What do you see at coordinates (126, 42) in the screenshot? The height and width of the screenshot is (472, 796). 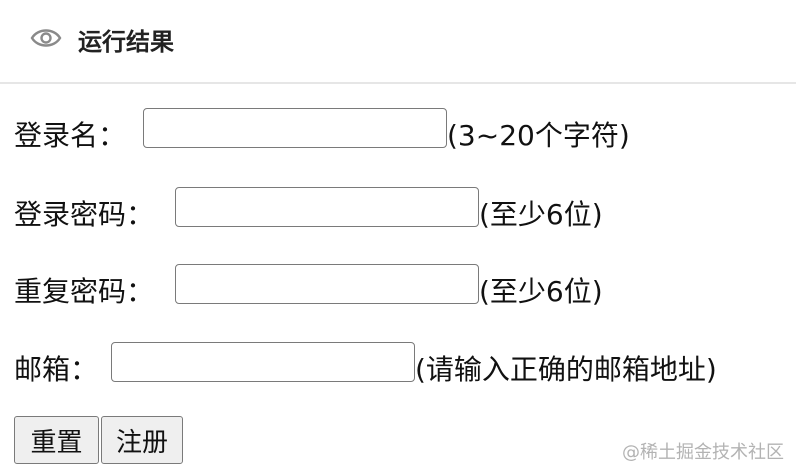 I see `result-title: 运行结果` at bounding box center [126, 42].